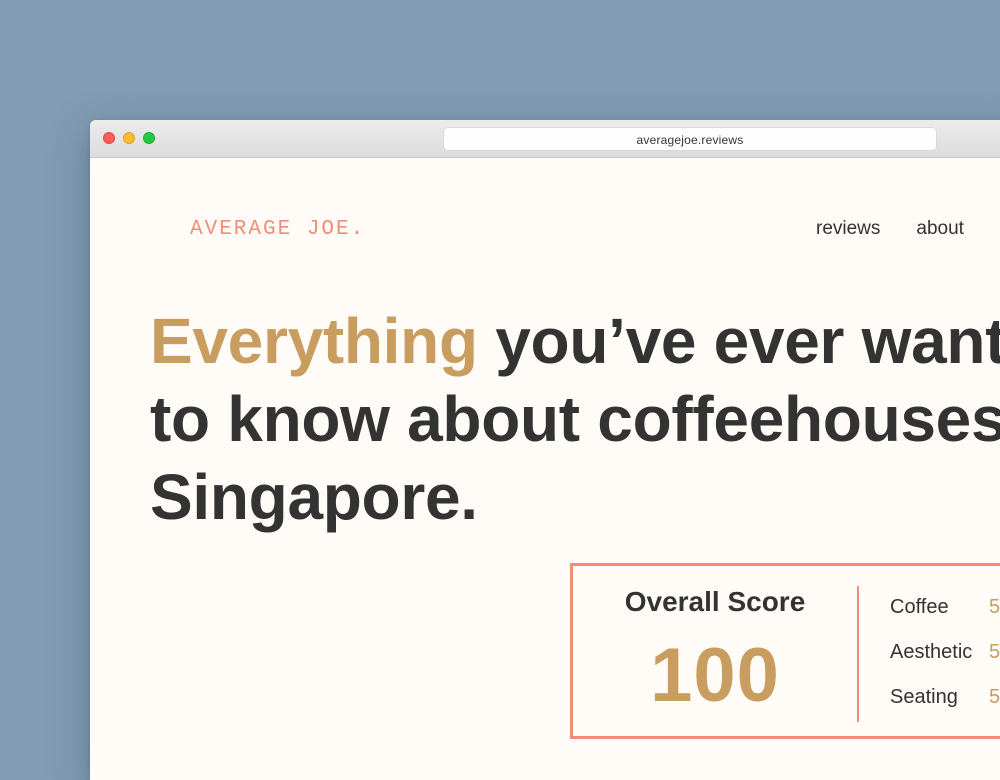  I want to click on score-row-coffee: Coffee 5, so click(945, 607).